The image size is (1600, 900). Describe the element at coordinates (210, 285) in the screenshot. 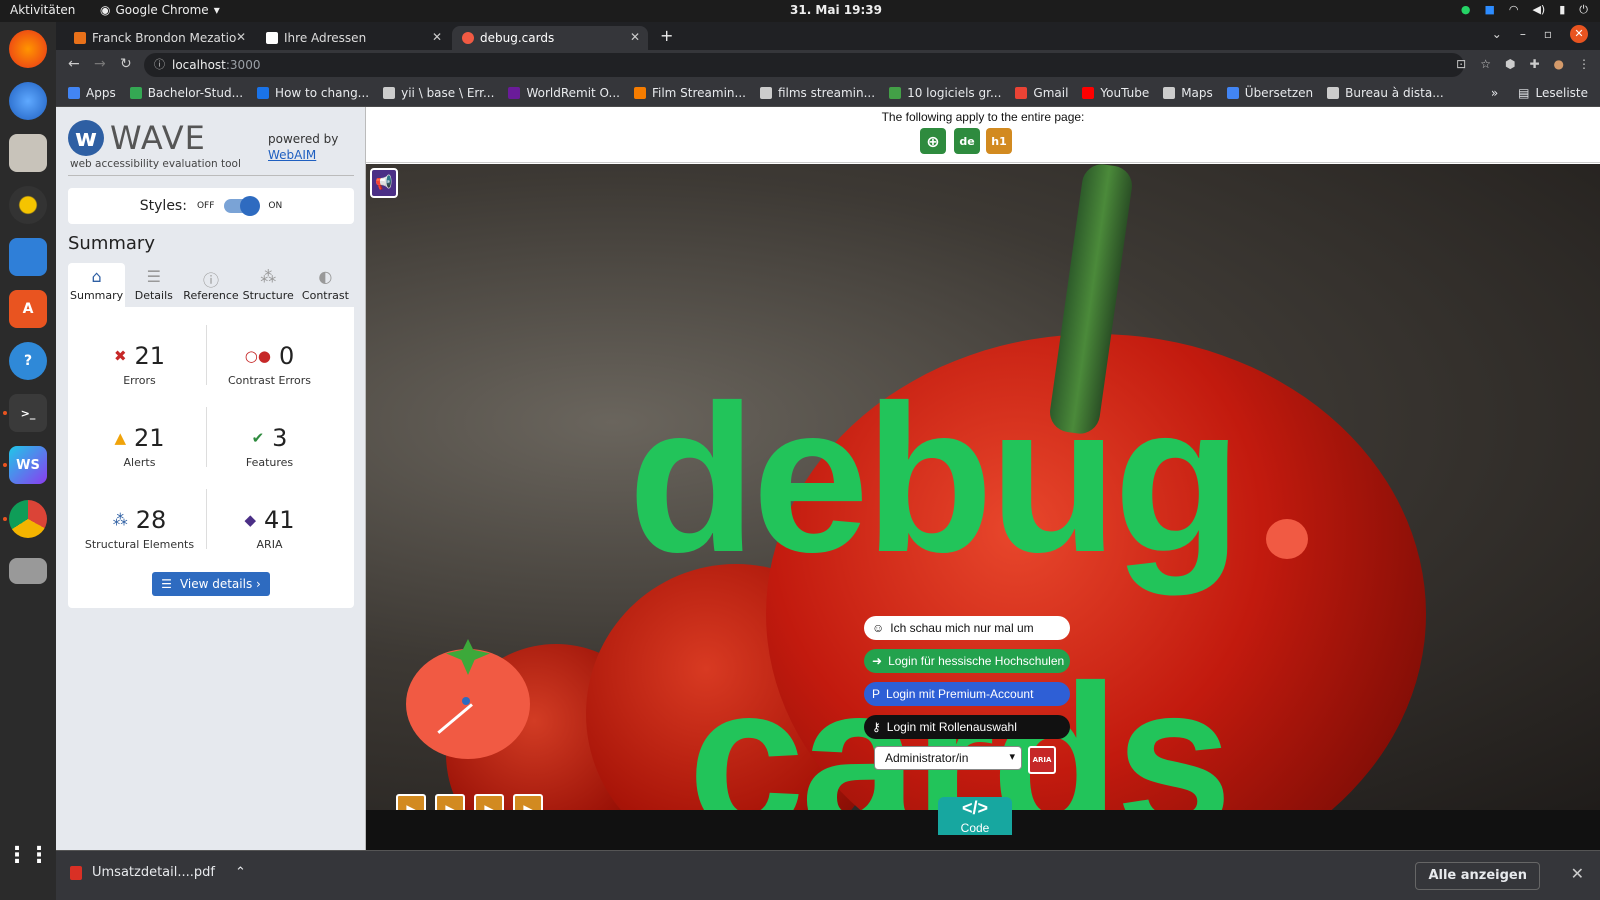

I see `tab-reference: ⓘ Reference` at that location.